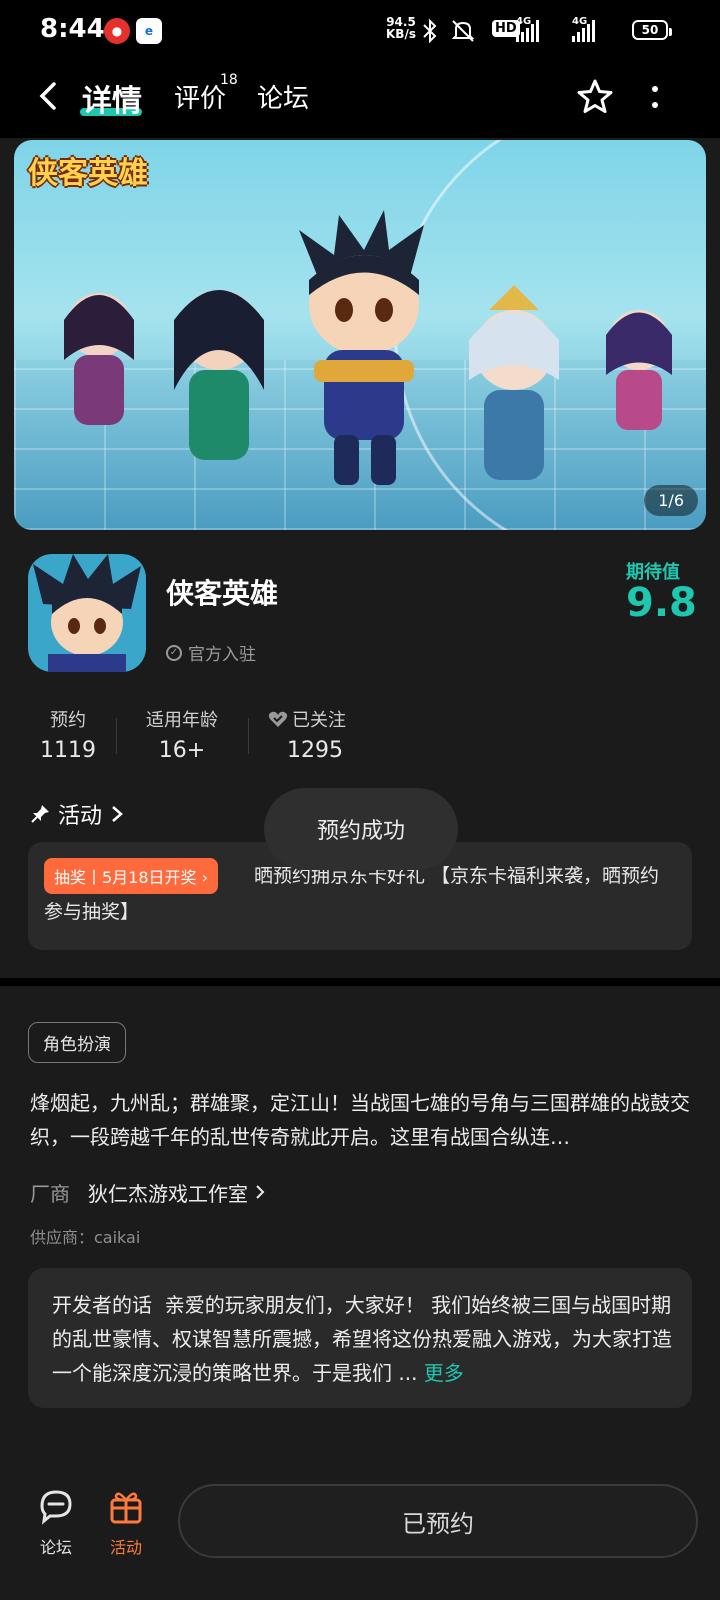  I want to click on lottery-tag: 抽奖丨5月18日开奖 ›, so click(131, 876).